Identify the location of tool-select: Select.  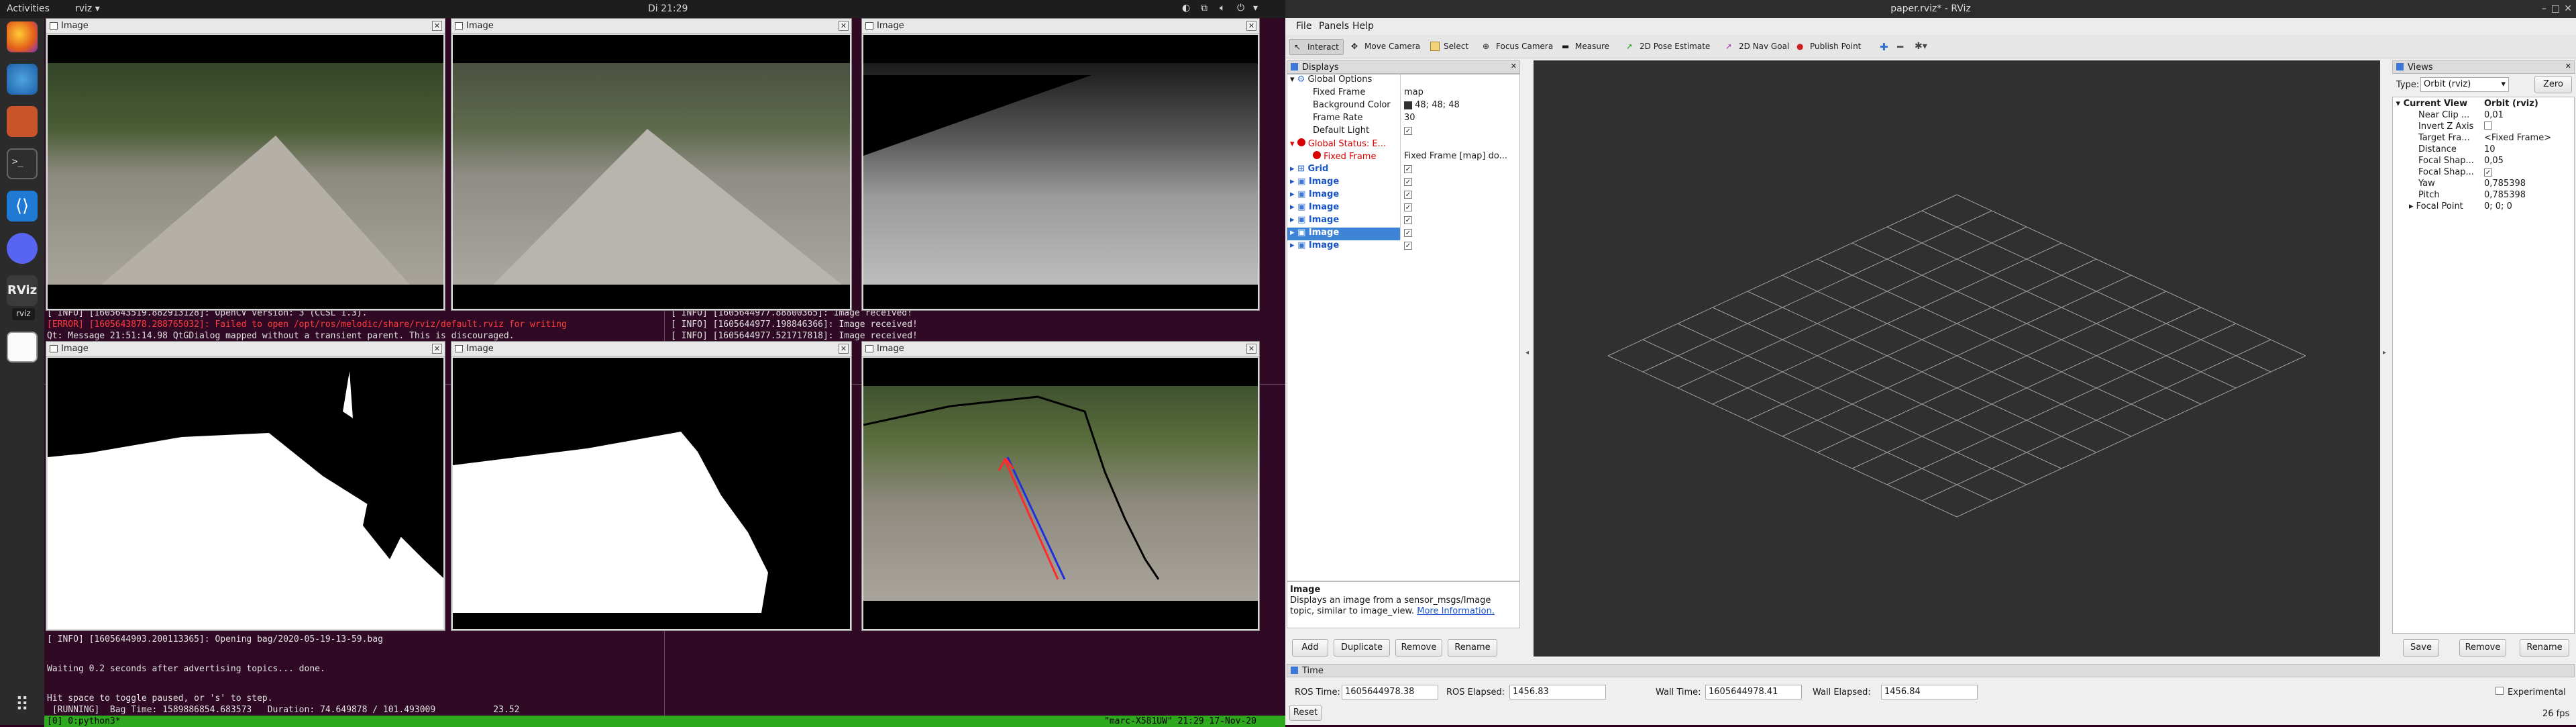
(1449, 47).